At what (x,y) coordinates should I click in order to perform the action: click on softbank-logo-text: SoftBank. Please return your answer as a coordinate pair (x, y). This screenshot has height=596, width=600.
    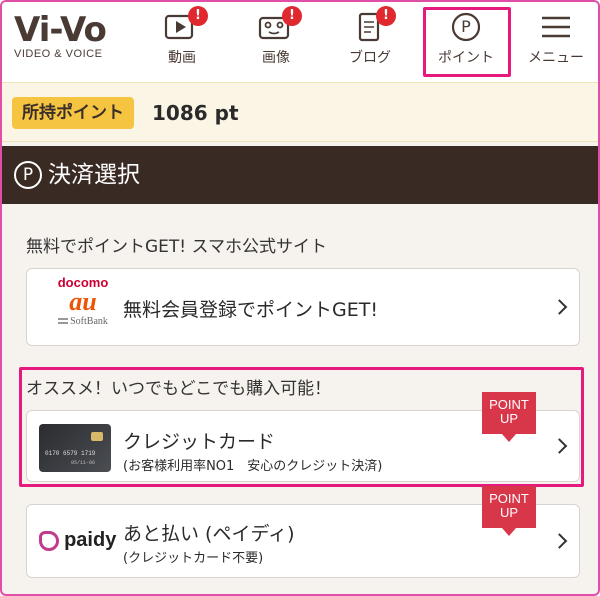
    Looking at the image, I should click on (89, 321).